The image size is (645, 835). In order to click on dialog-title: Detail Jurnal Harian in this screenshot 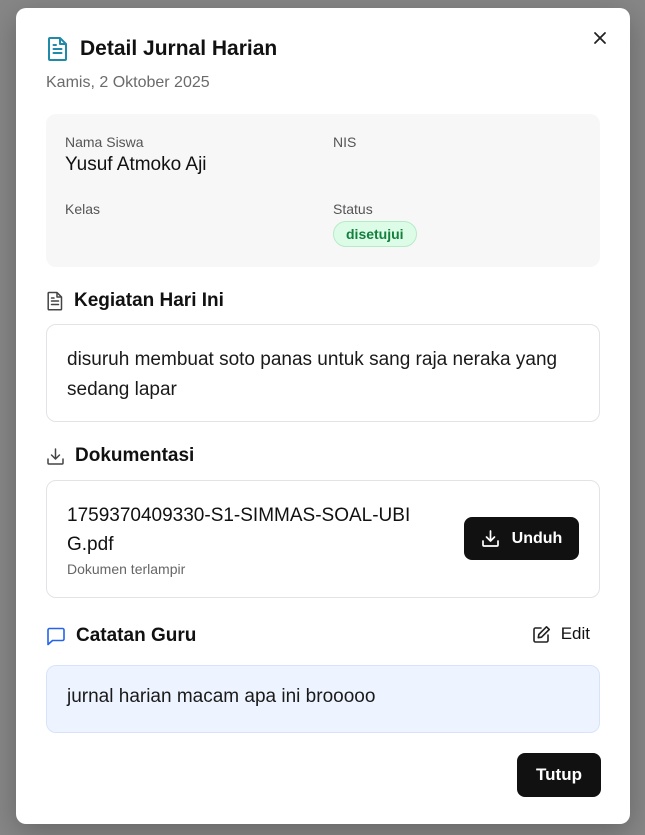, I will do `click(179, 48)`.